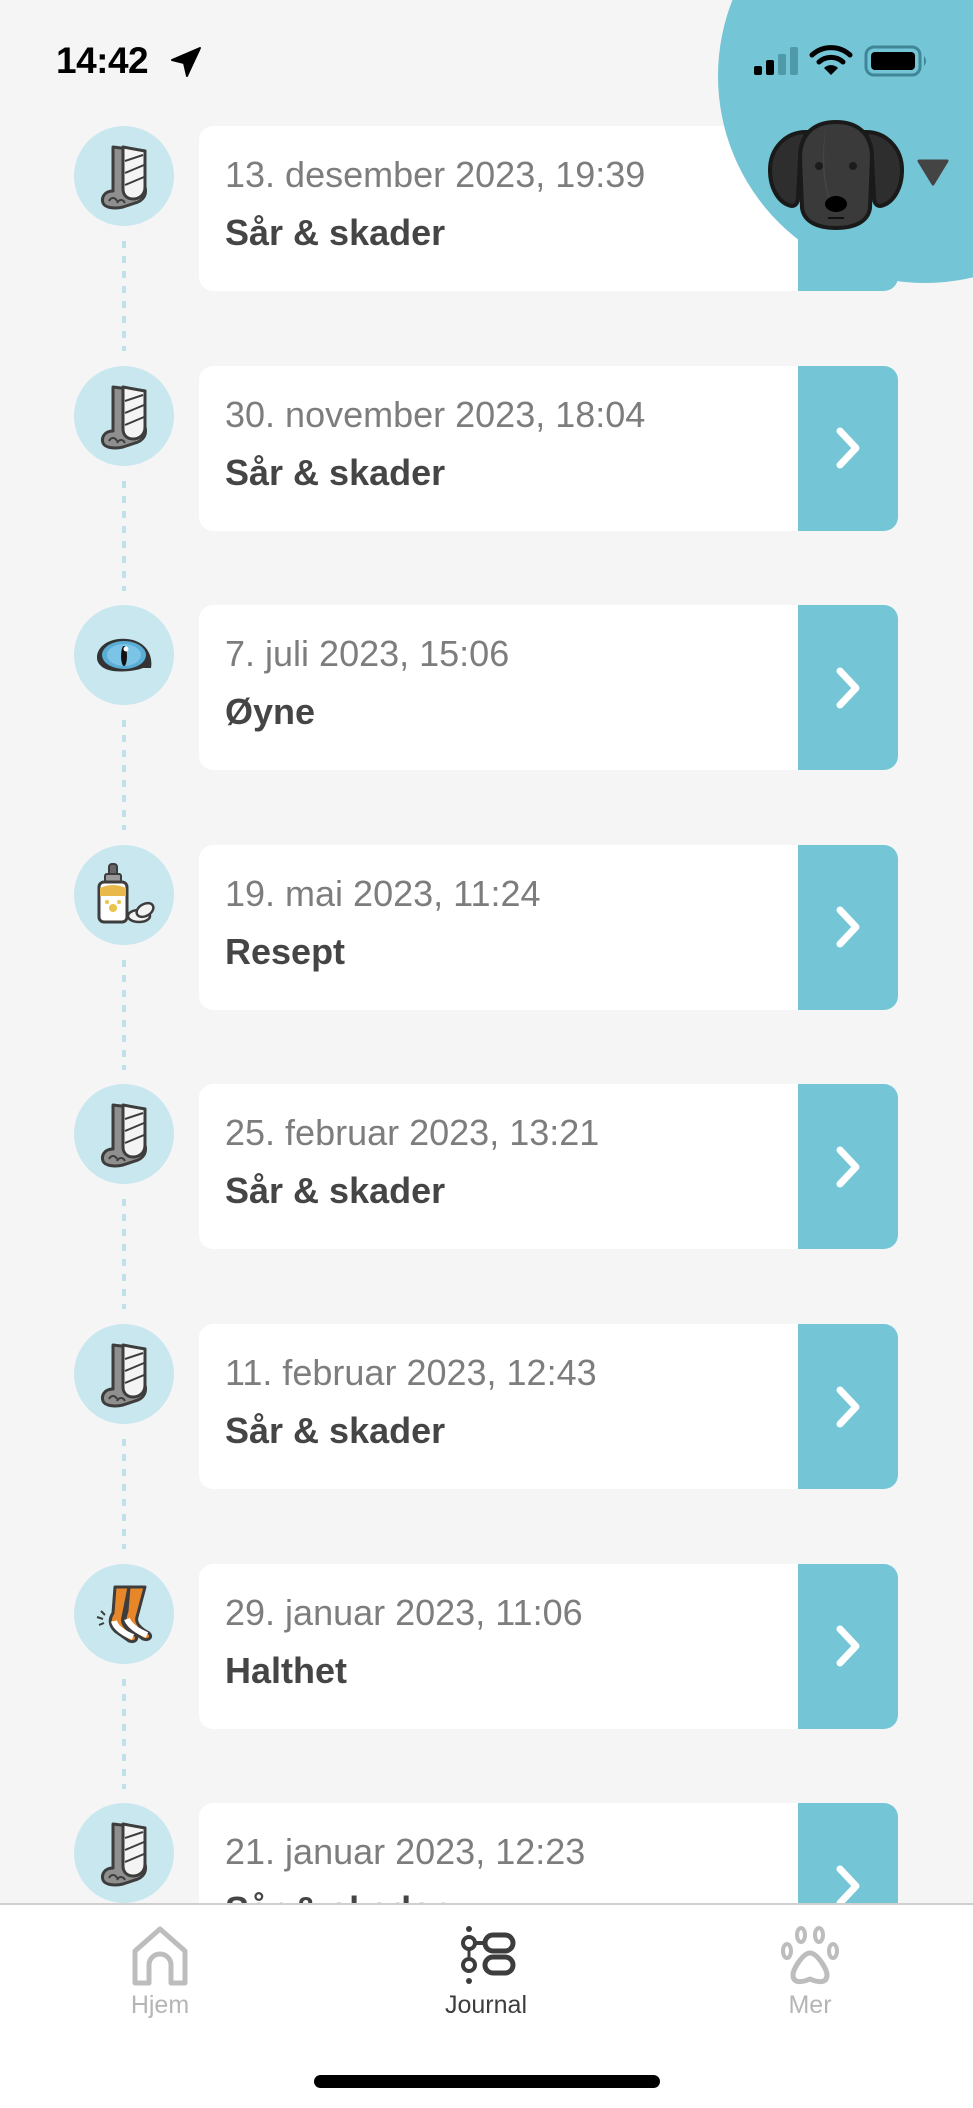 The height and width of the screenshot is (2108, 973). I want to click on entry-date: 21. januar 2023, 12:23, so click(405, 1852).